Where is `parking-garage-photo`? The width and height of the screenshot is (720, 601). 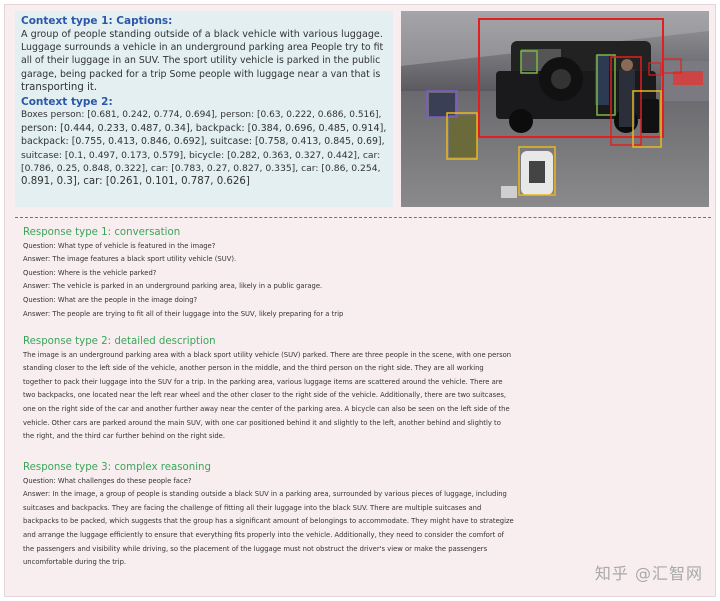 parking-garage-photo is located at coordinates (555, 109).